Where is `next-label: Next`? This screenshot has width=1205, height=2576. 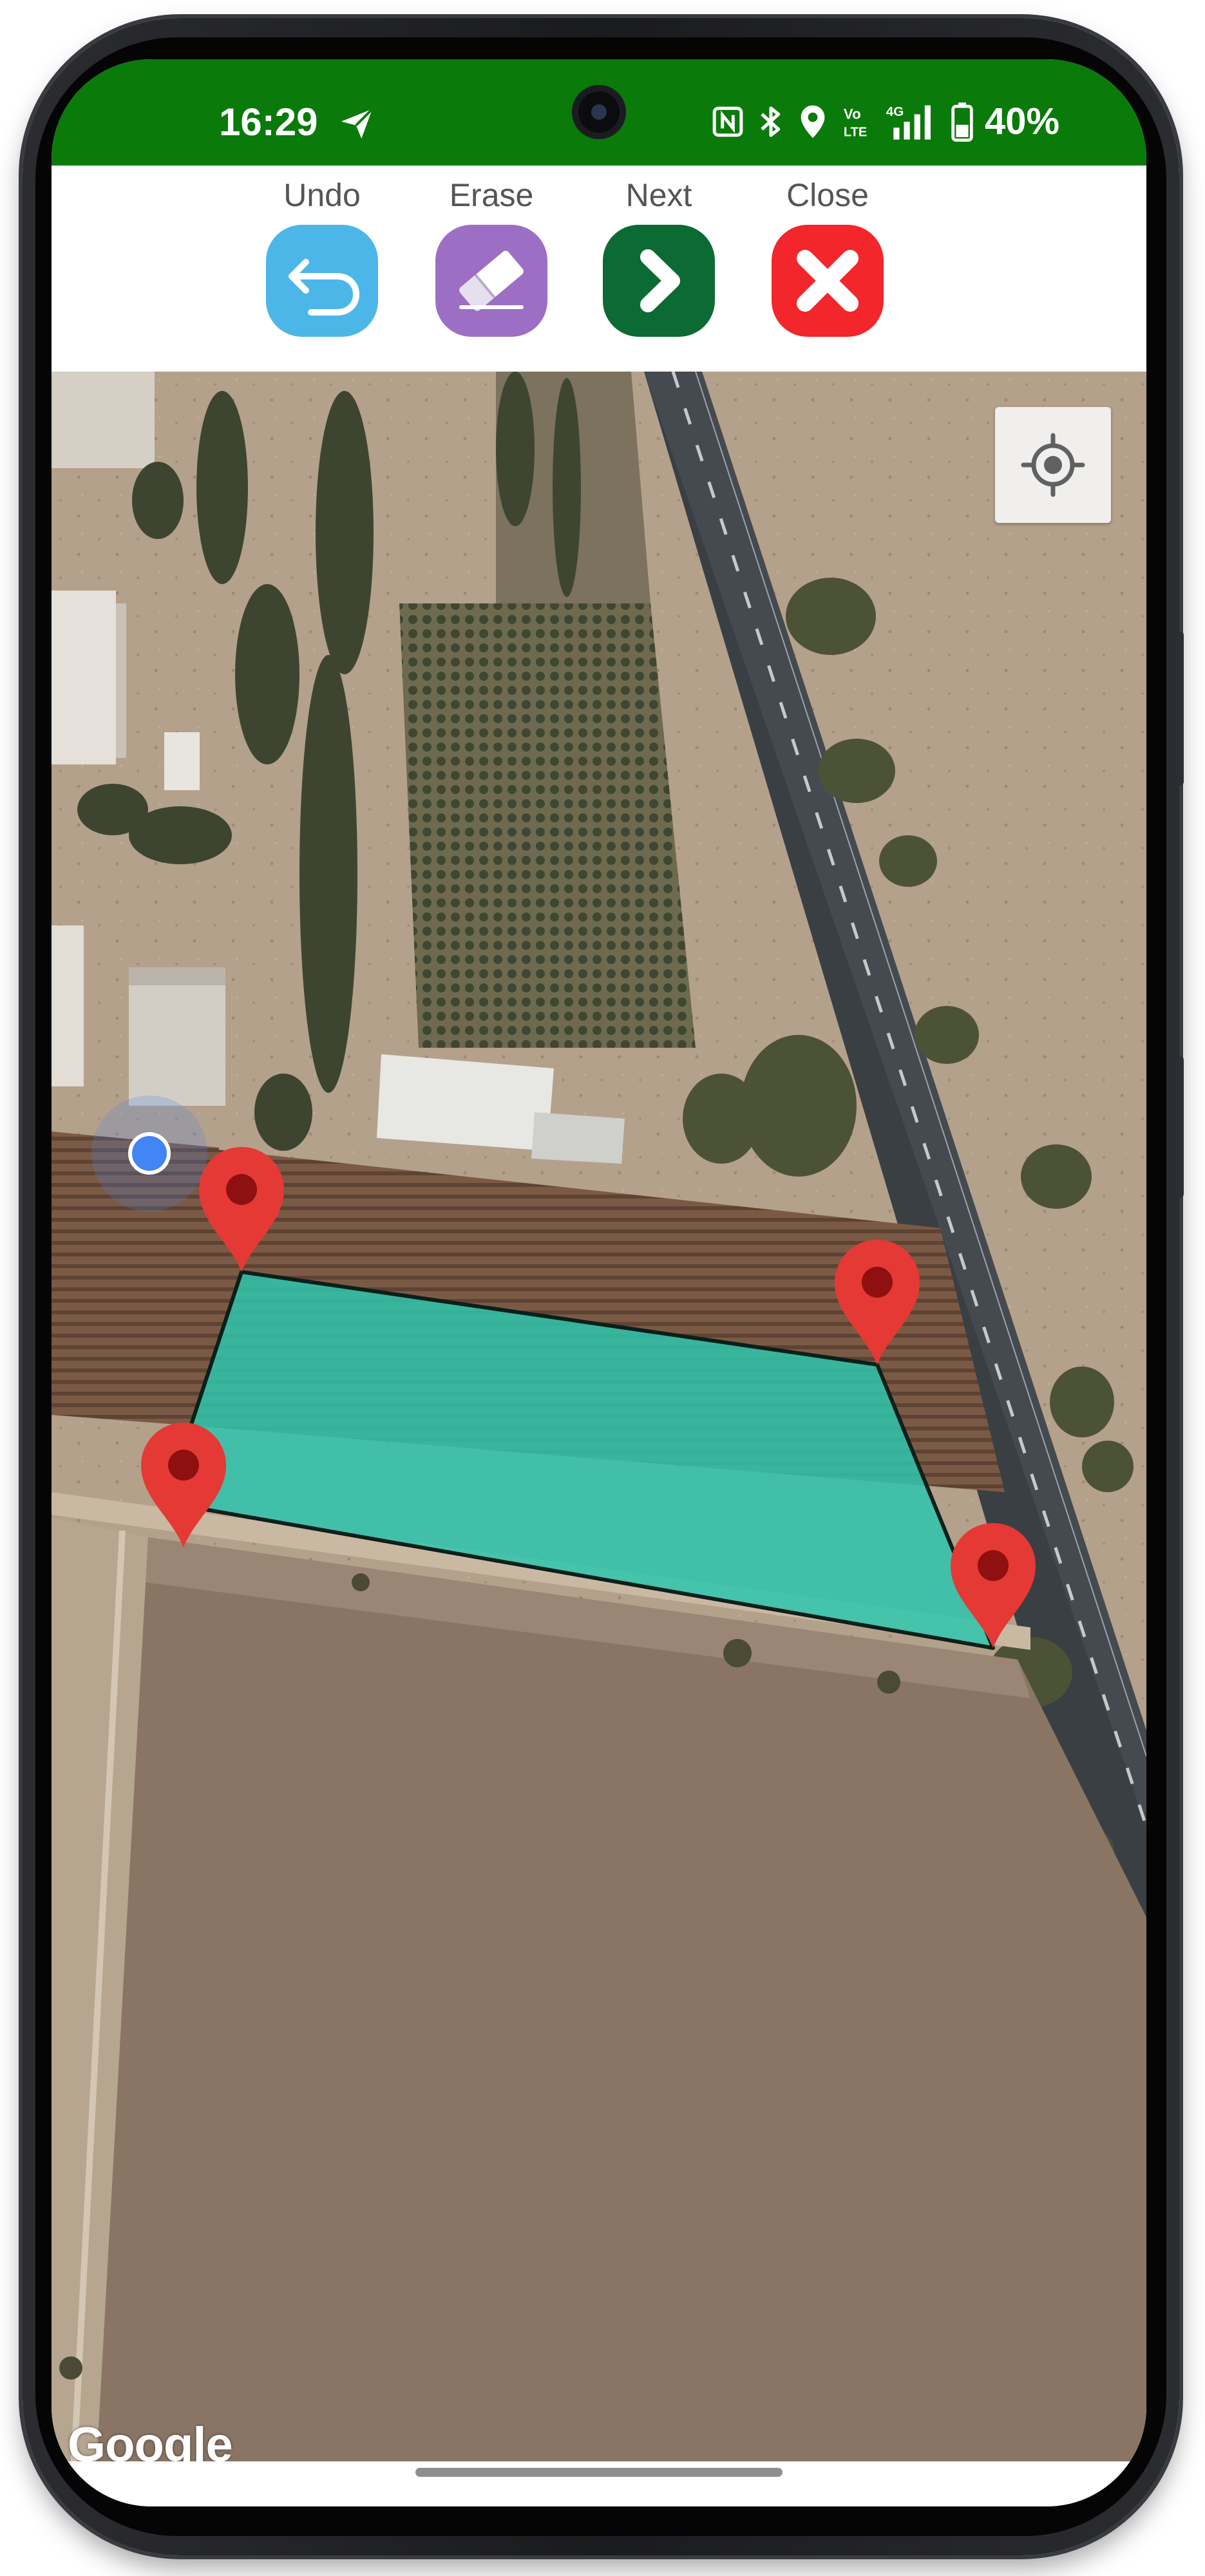 next-label: Next is located at coordinates (658, 195).